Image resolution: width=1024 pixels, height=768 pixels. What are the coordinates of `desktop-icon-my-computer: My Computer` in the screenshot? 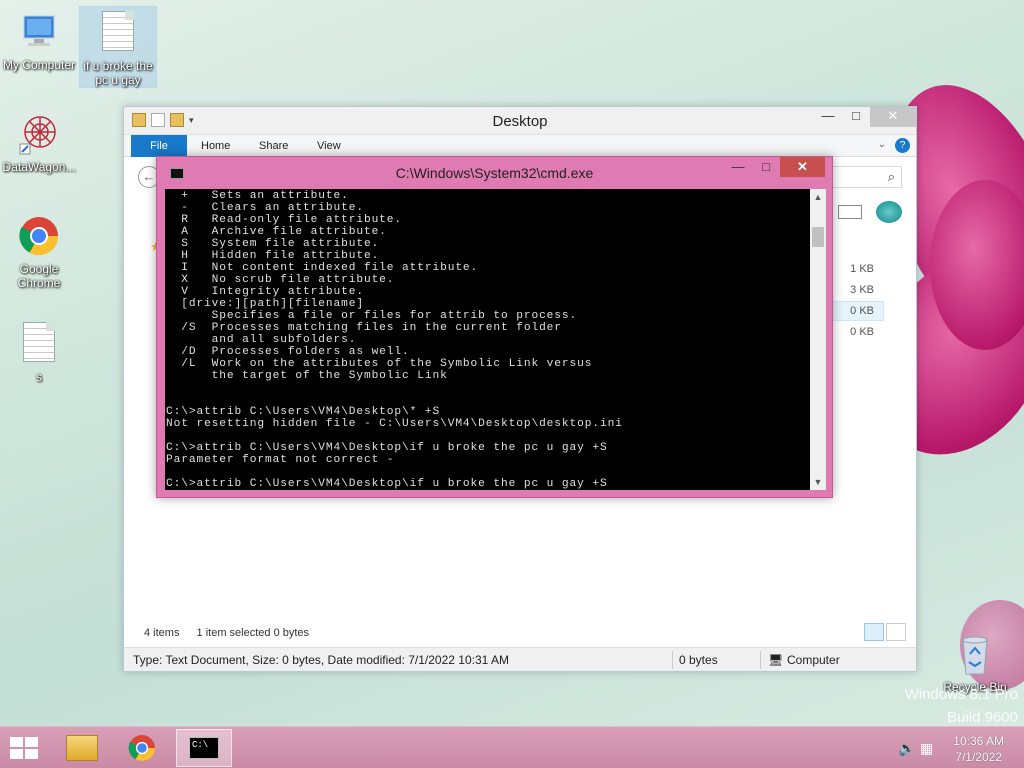 It's located at (39, 41).